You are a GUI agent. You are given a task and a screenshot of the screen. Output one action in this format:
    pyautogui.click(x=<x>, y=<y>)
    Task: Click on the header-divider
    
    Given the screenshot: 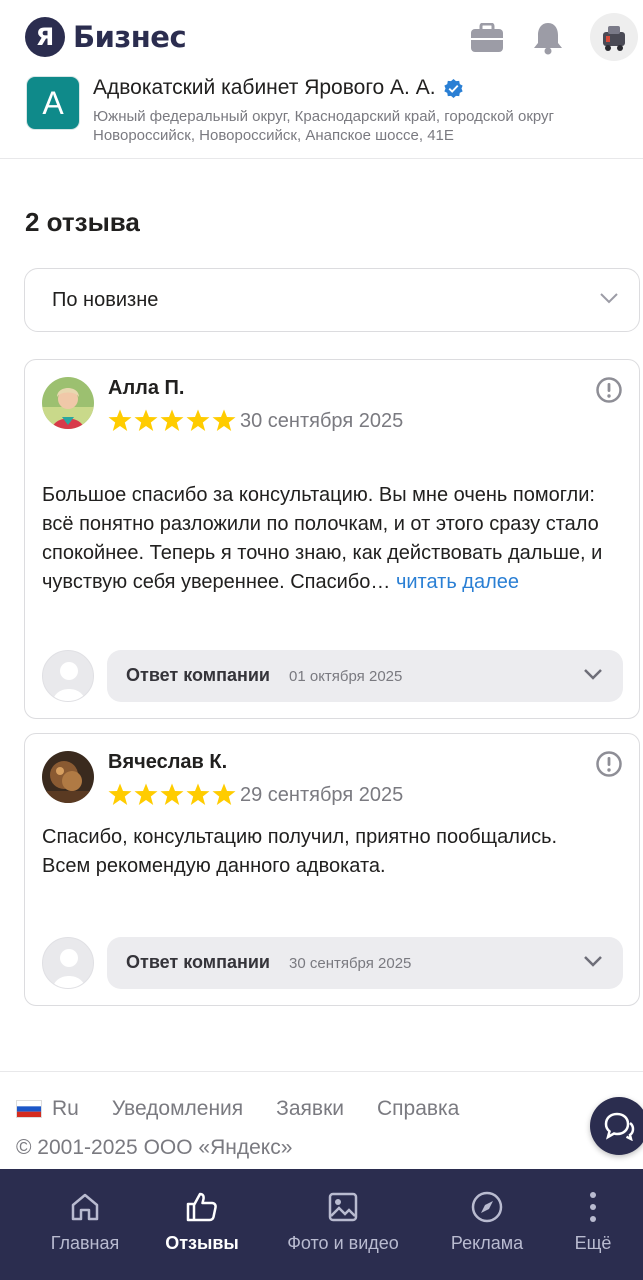 What is the action you would take?
    pyautogui.click(x=321, y=158)
    